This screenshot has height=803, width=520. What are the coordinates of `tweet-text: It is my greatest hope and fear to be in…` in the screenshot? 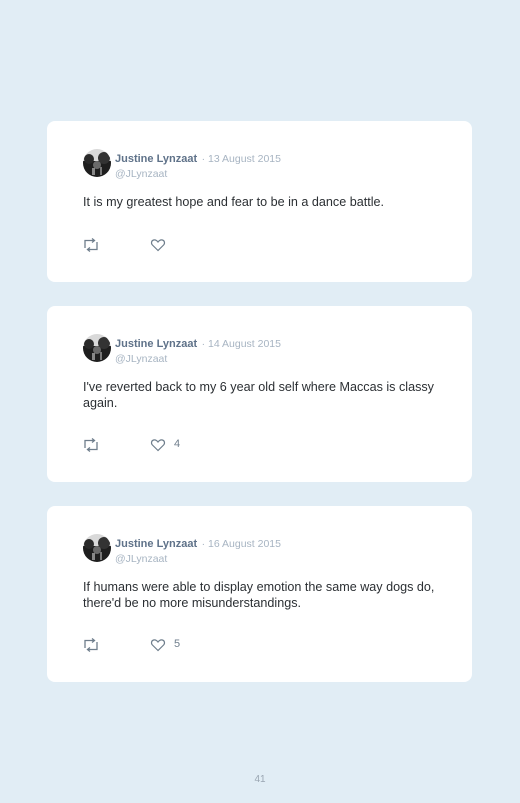 It's located at (234, 202).